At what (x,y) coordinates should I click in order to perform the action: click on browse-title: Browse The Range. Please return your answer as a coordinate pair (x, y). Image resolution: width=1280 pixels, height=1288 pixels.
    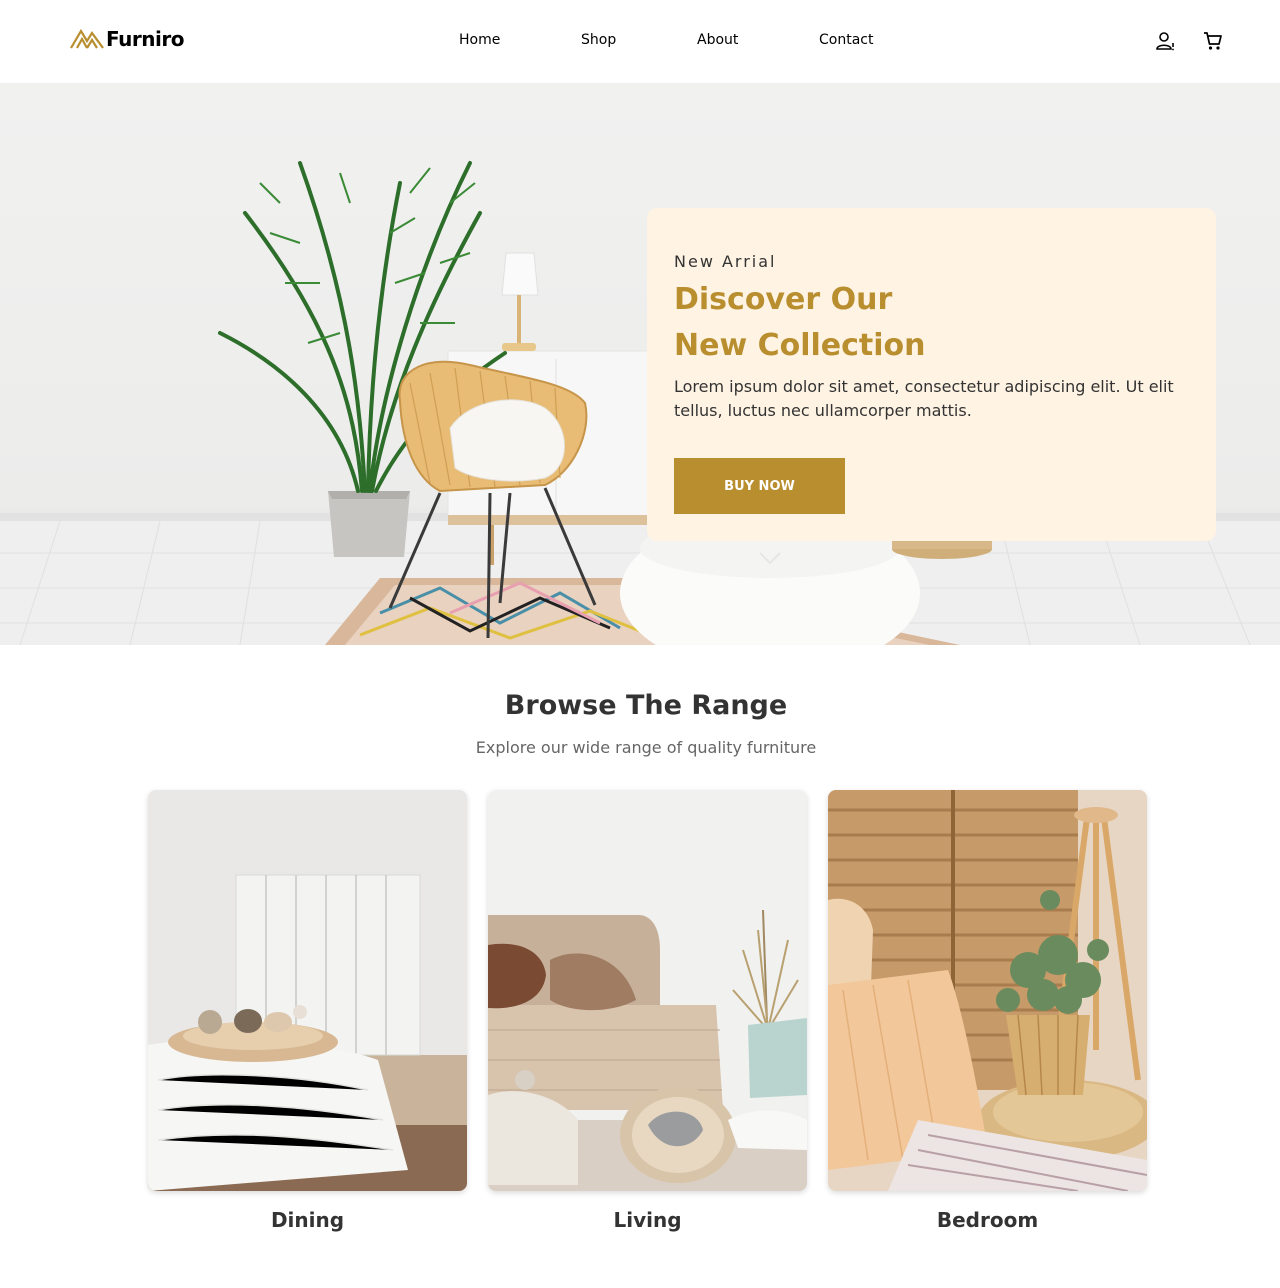
    Looking at the image, I should click on (646, 705).